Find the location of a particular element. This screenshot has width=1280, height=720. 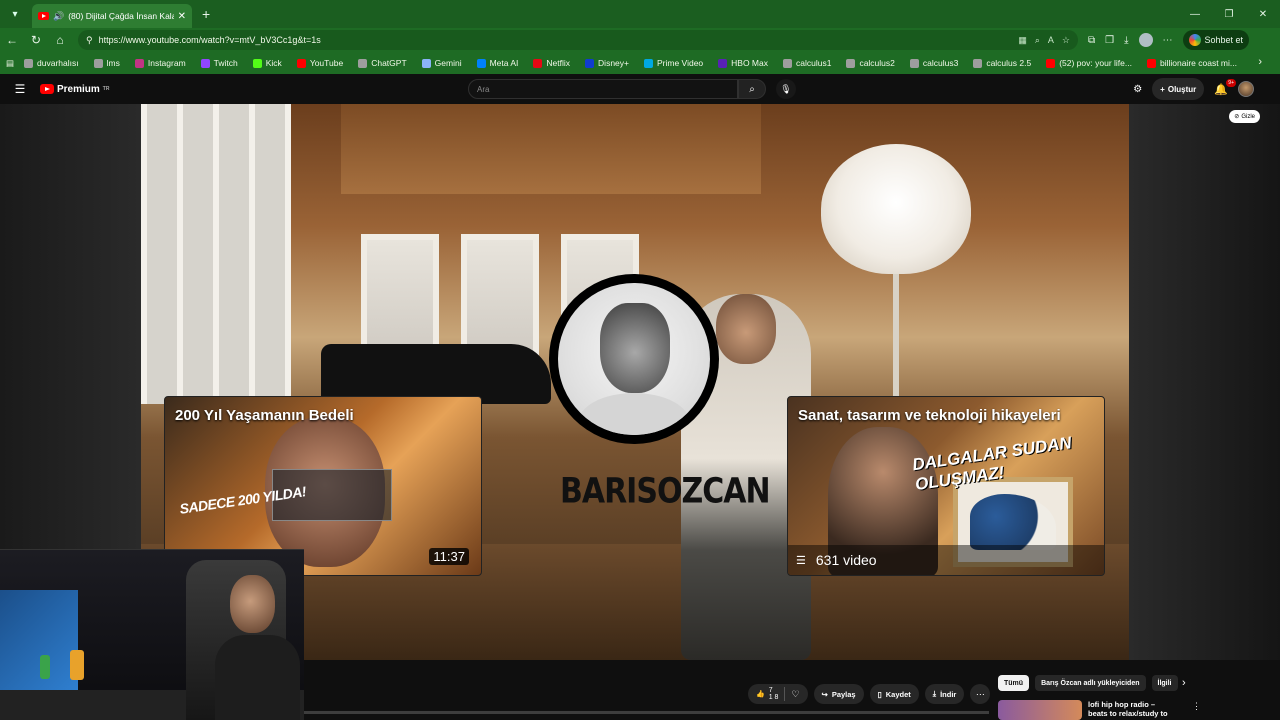

browser-tab-active: 🔊 (80) Dijital Çağda İnsan Kalab ✕ is located at coordinates (112, 16).